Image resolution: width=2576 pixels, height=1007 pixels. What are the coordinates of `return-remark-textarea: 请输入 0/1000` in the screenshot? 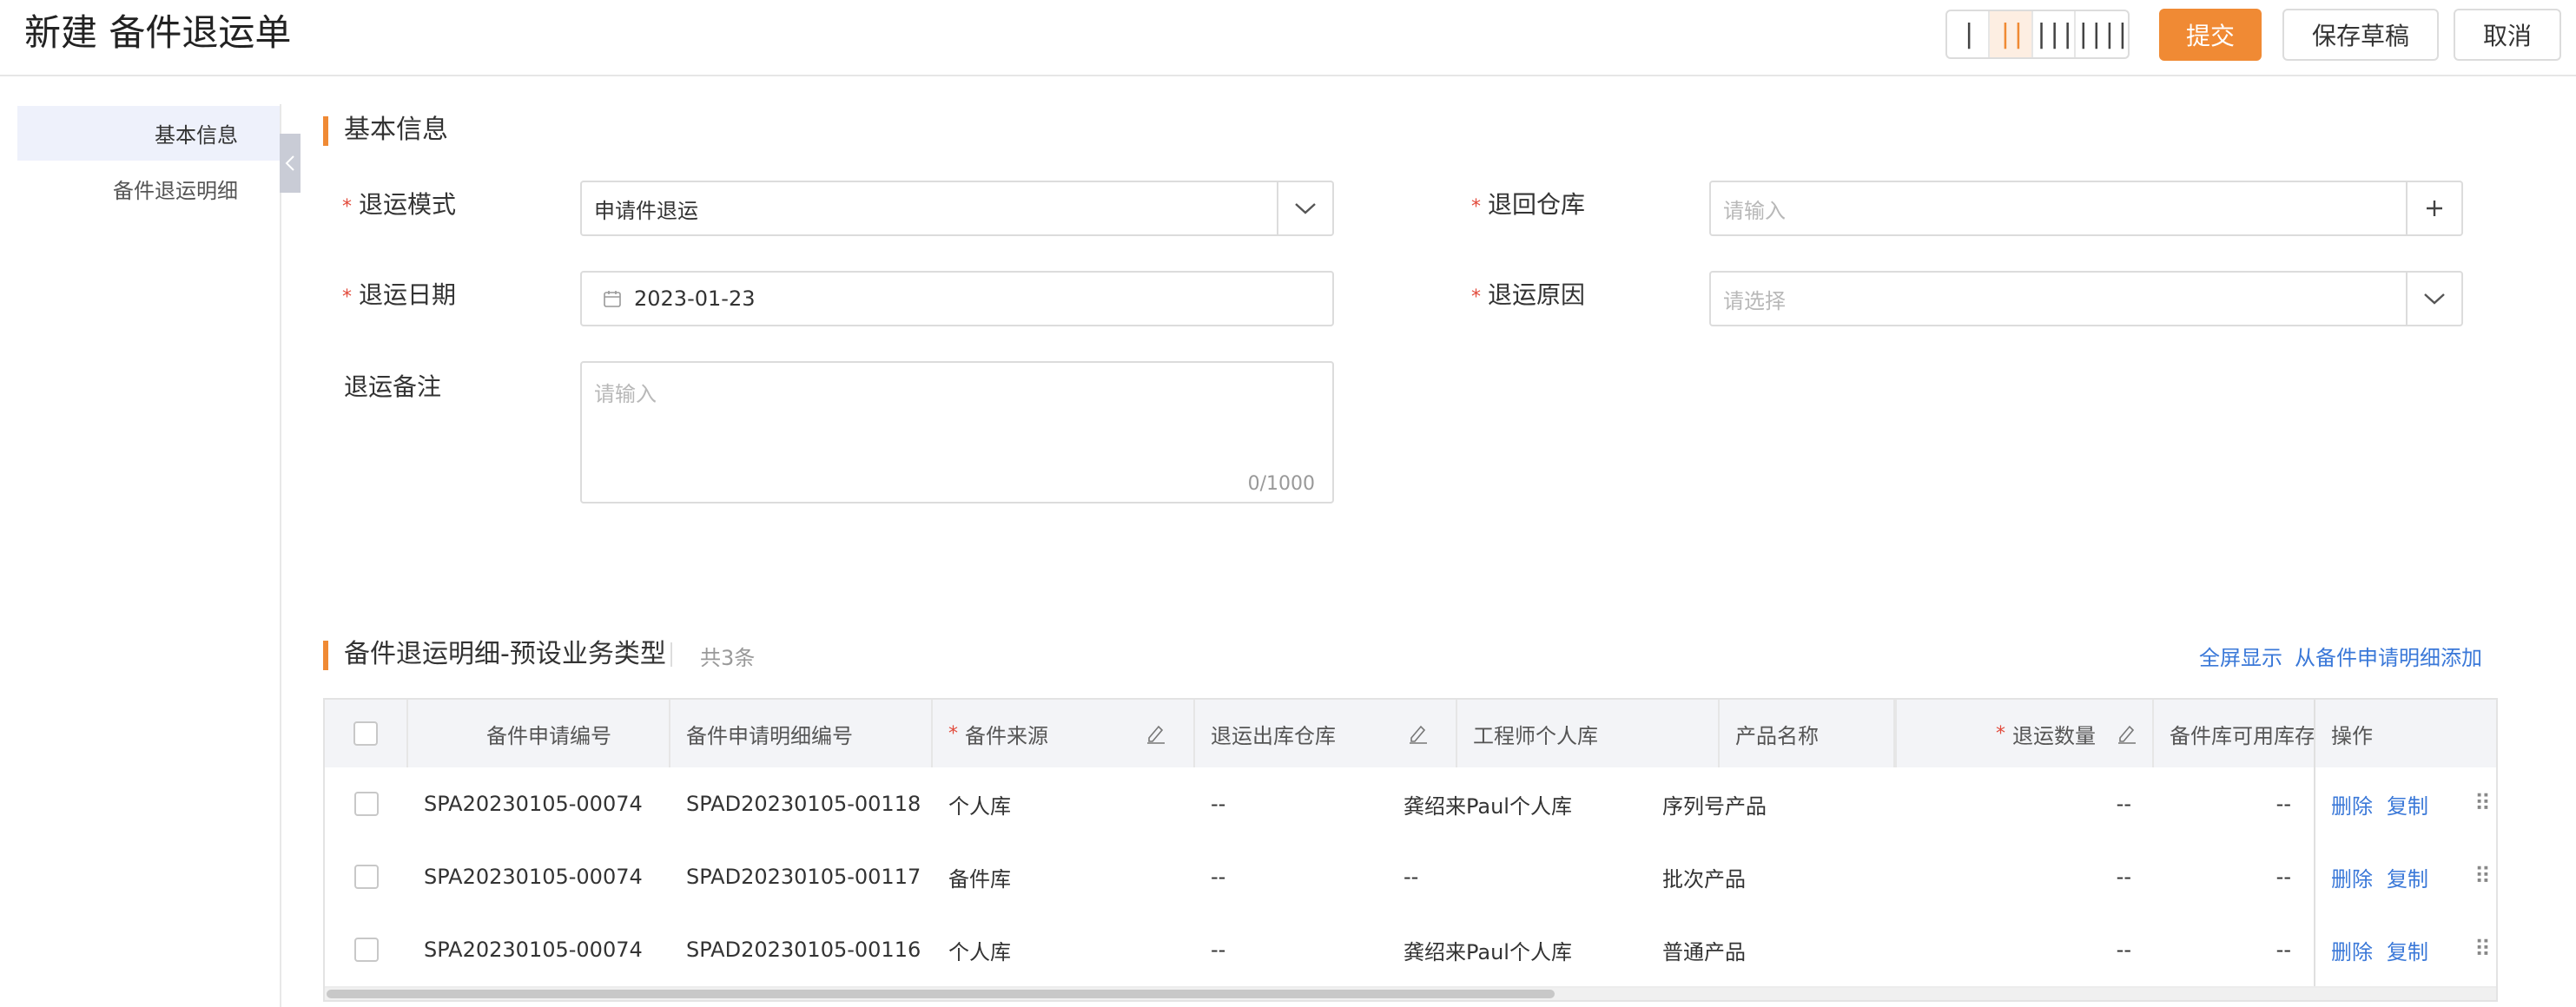 It's located at (957, 432).